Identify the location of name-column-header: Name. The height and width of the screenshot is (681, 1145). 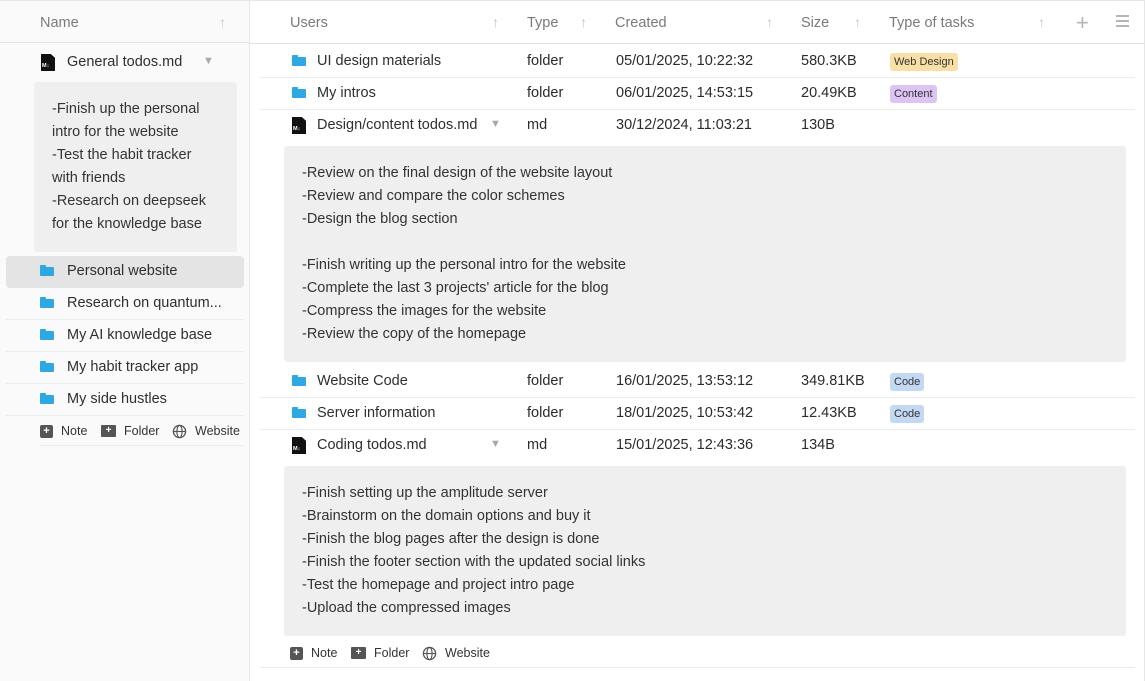
(59, 23).